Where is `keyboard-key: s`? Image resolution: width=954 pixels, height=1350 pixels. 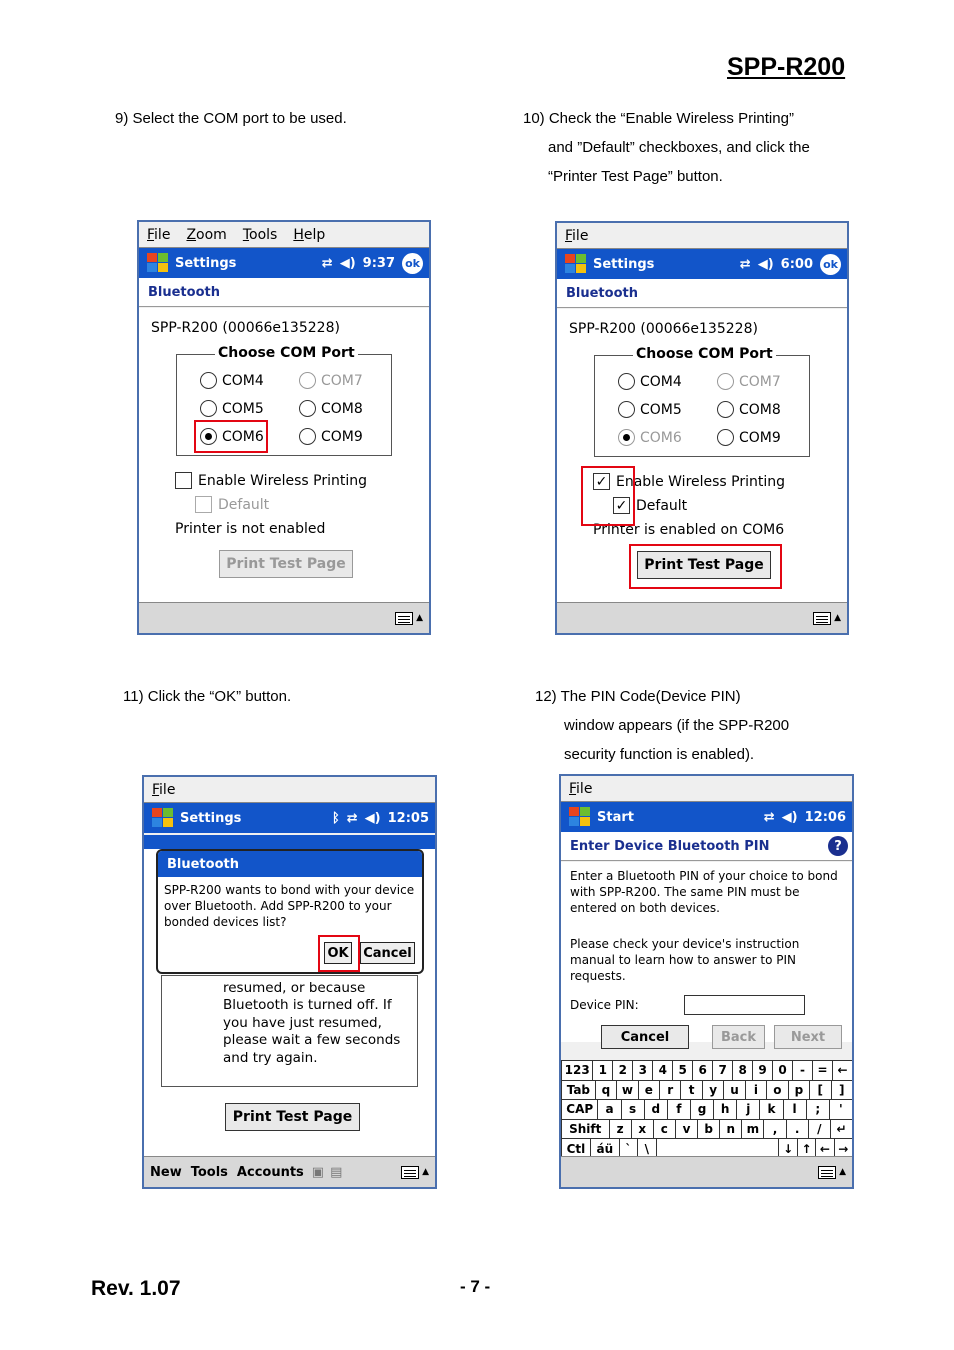
keyboard-key: s is located at coordinates (632, 1109).